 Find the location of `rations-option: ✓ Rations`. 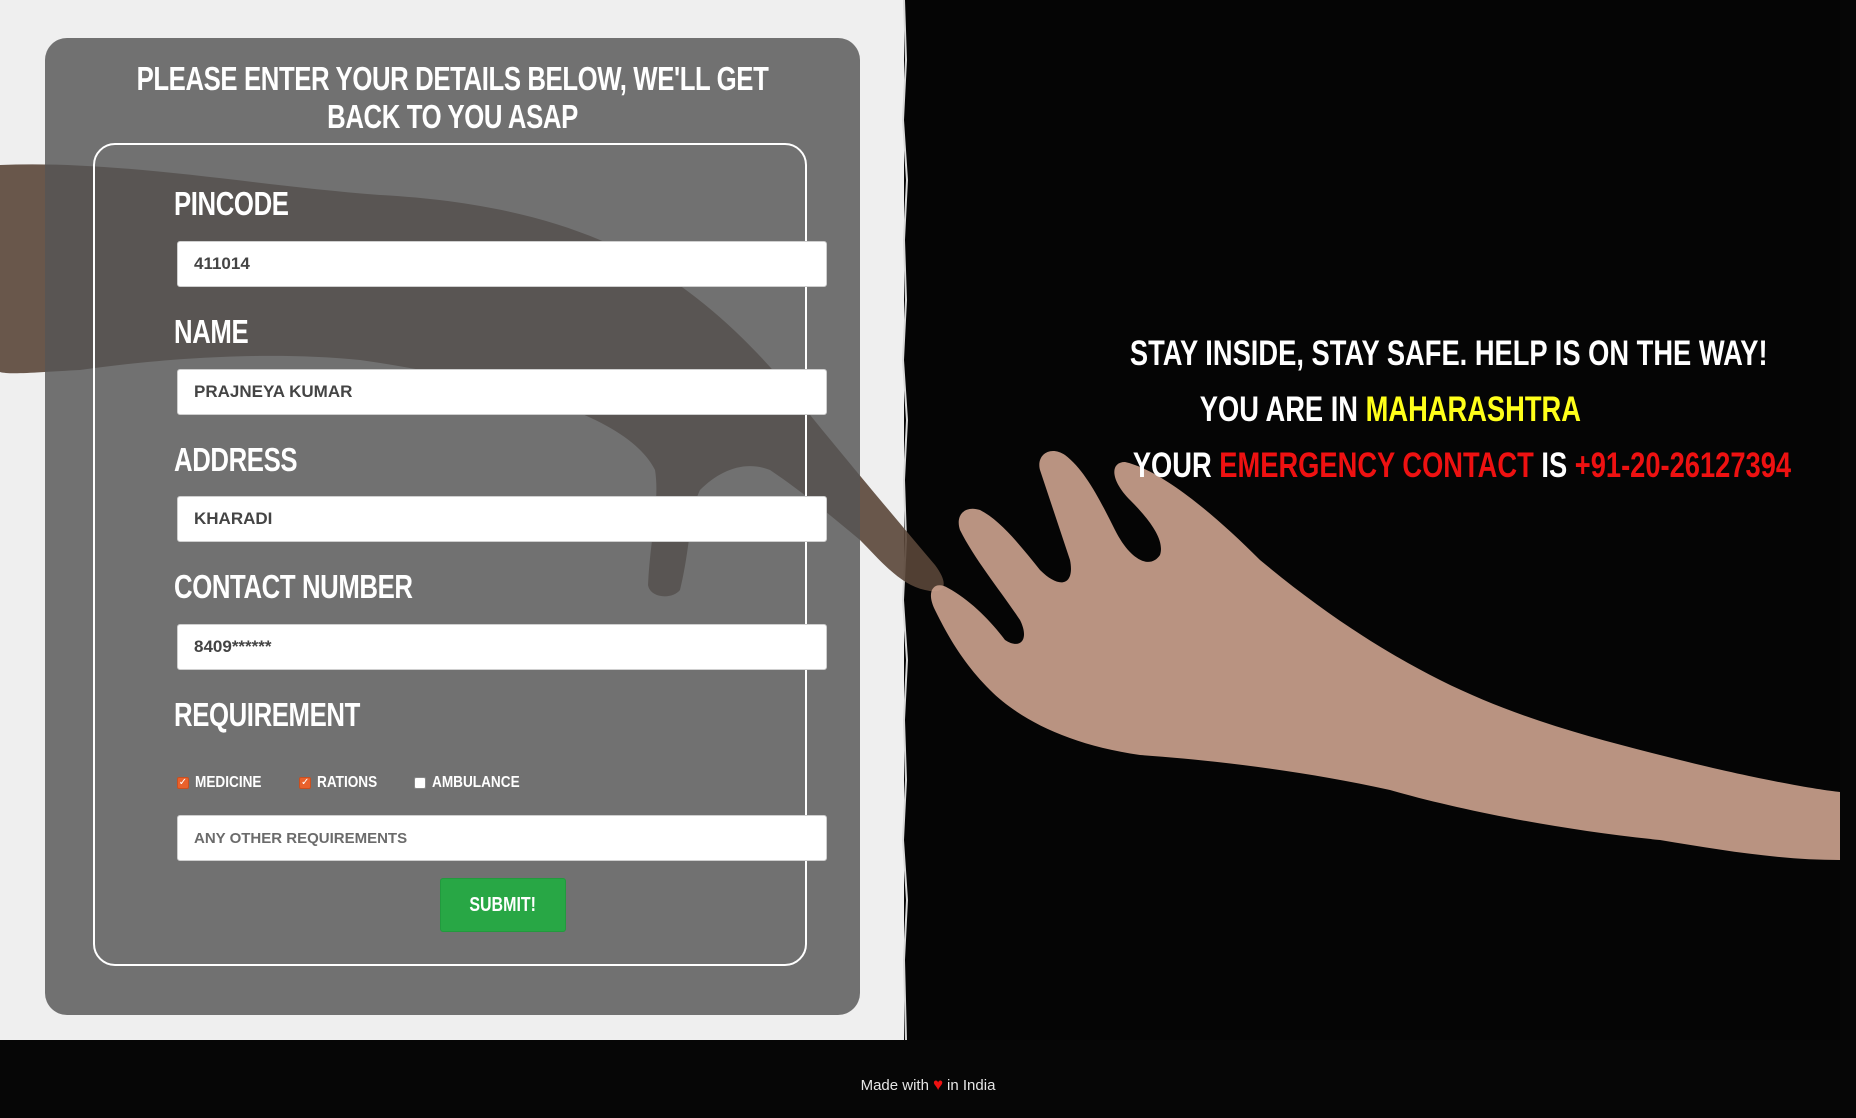

rations-option: ✓ Rations is located at coordinates (343, 783).